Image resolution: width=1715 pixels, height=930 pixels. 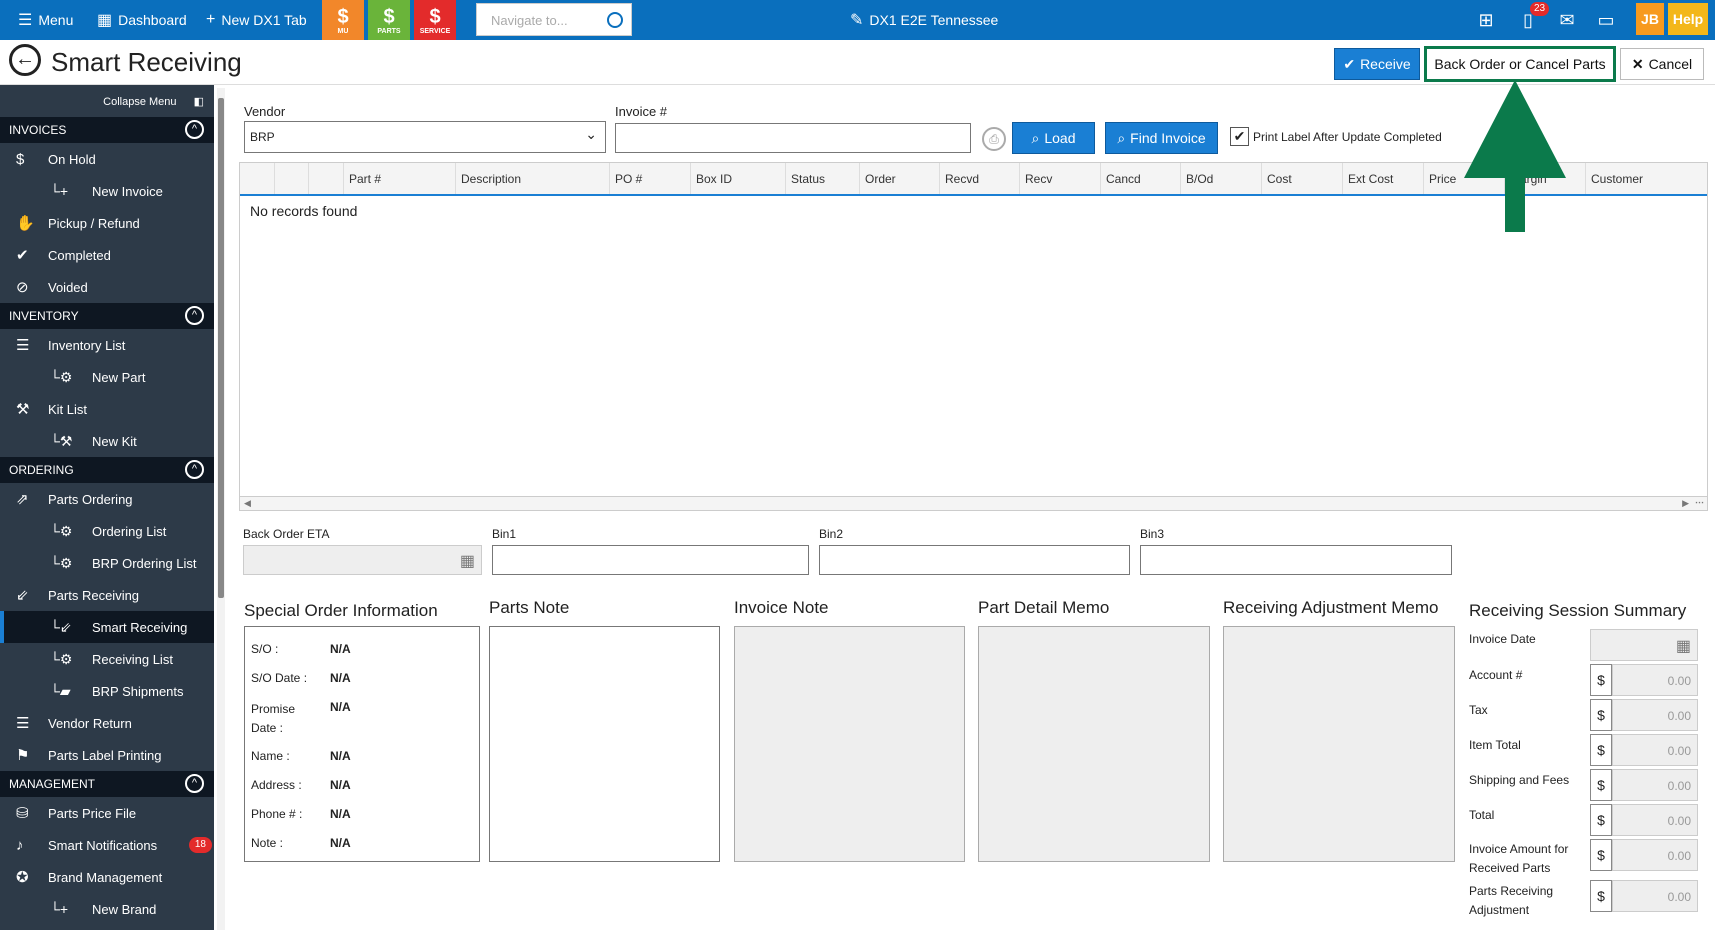 What do you see at coordinates (994, 139) in the screenshot?
I see `printer-icon: ⎙` at bounding box center [994, 139].